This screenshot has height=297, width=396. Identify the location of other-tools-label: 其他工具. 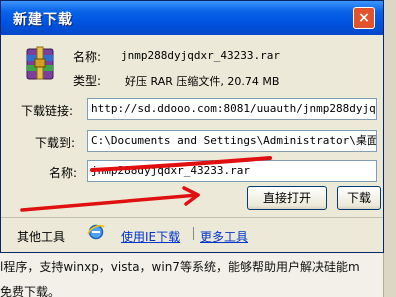
(41, 237).